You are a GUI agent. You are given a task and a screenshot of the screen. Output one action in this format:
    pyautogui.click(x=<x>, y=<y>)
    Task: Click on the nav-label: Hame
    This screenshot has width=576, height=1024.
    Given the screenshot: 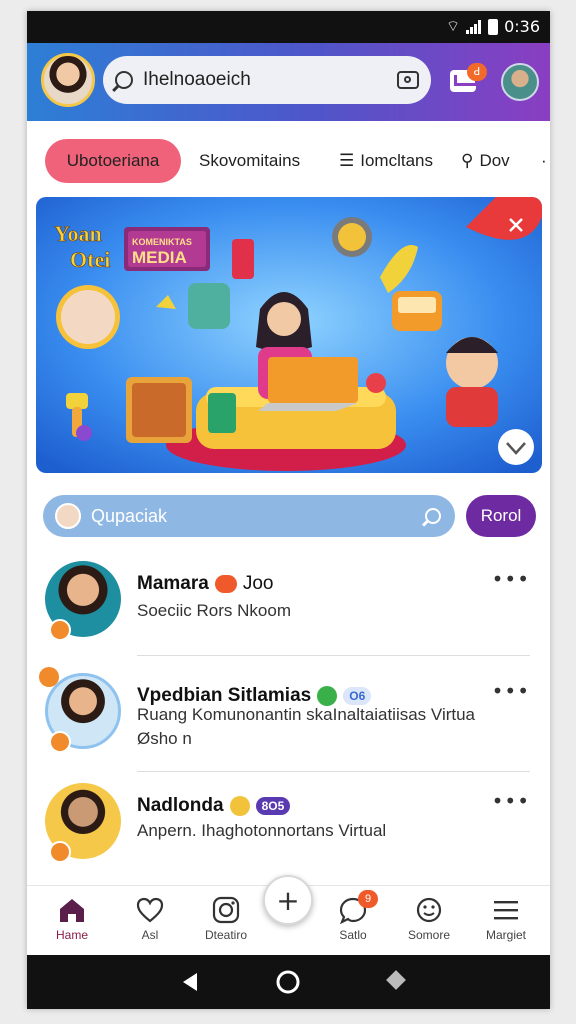 What is the action you would take?
    pyautogui.click(x=71, y=935)
    